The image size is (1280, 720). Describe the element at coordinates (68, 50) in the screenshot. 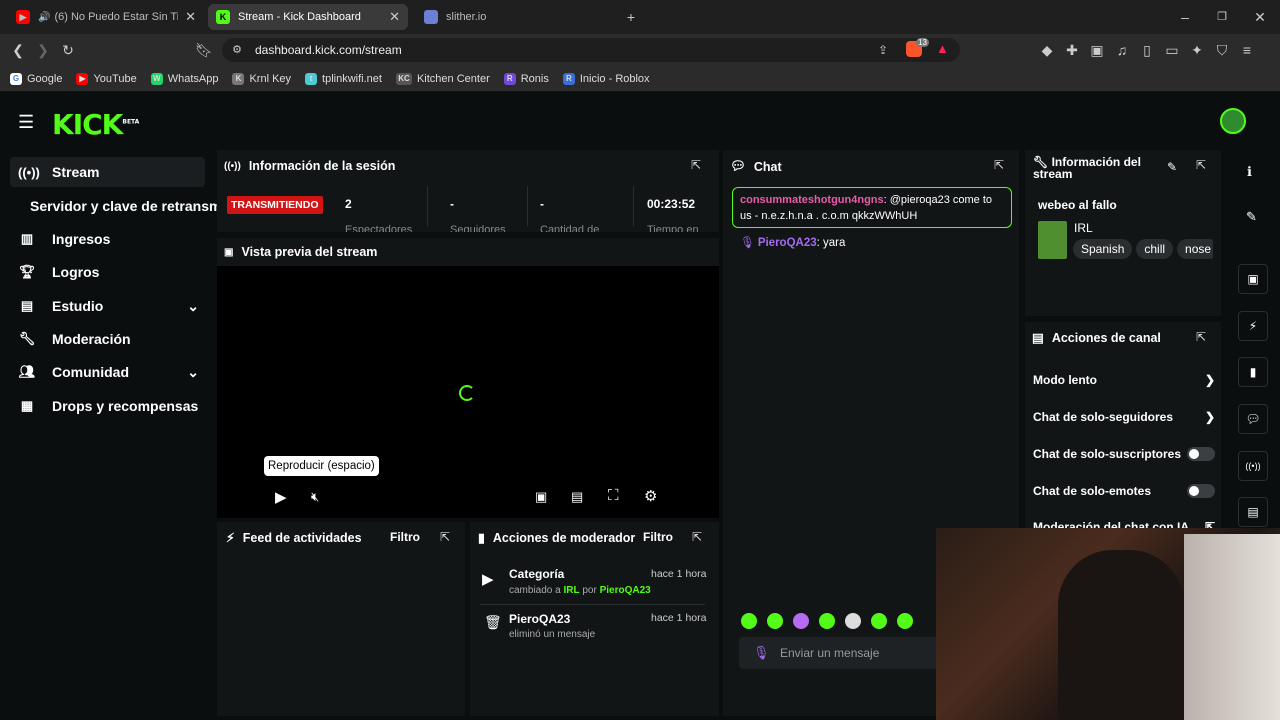

I see `reload-icon: ↻` at that location.